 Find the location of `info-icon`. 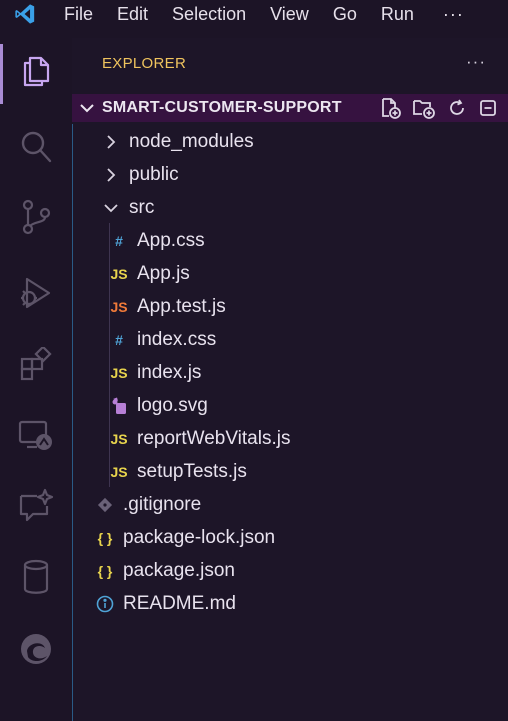

info-icon is located at coordinates (105, 604).